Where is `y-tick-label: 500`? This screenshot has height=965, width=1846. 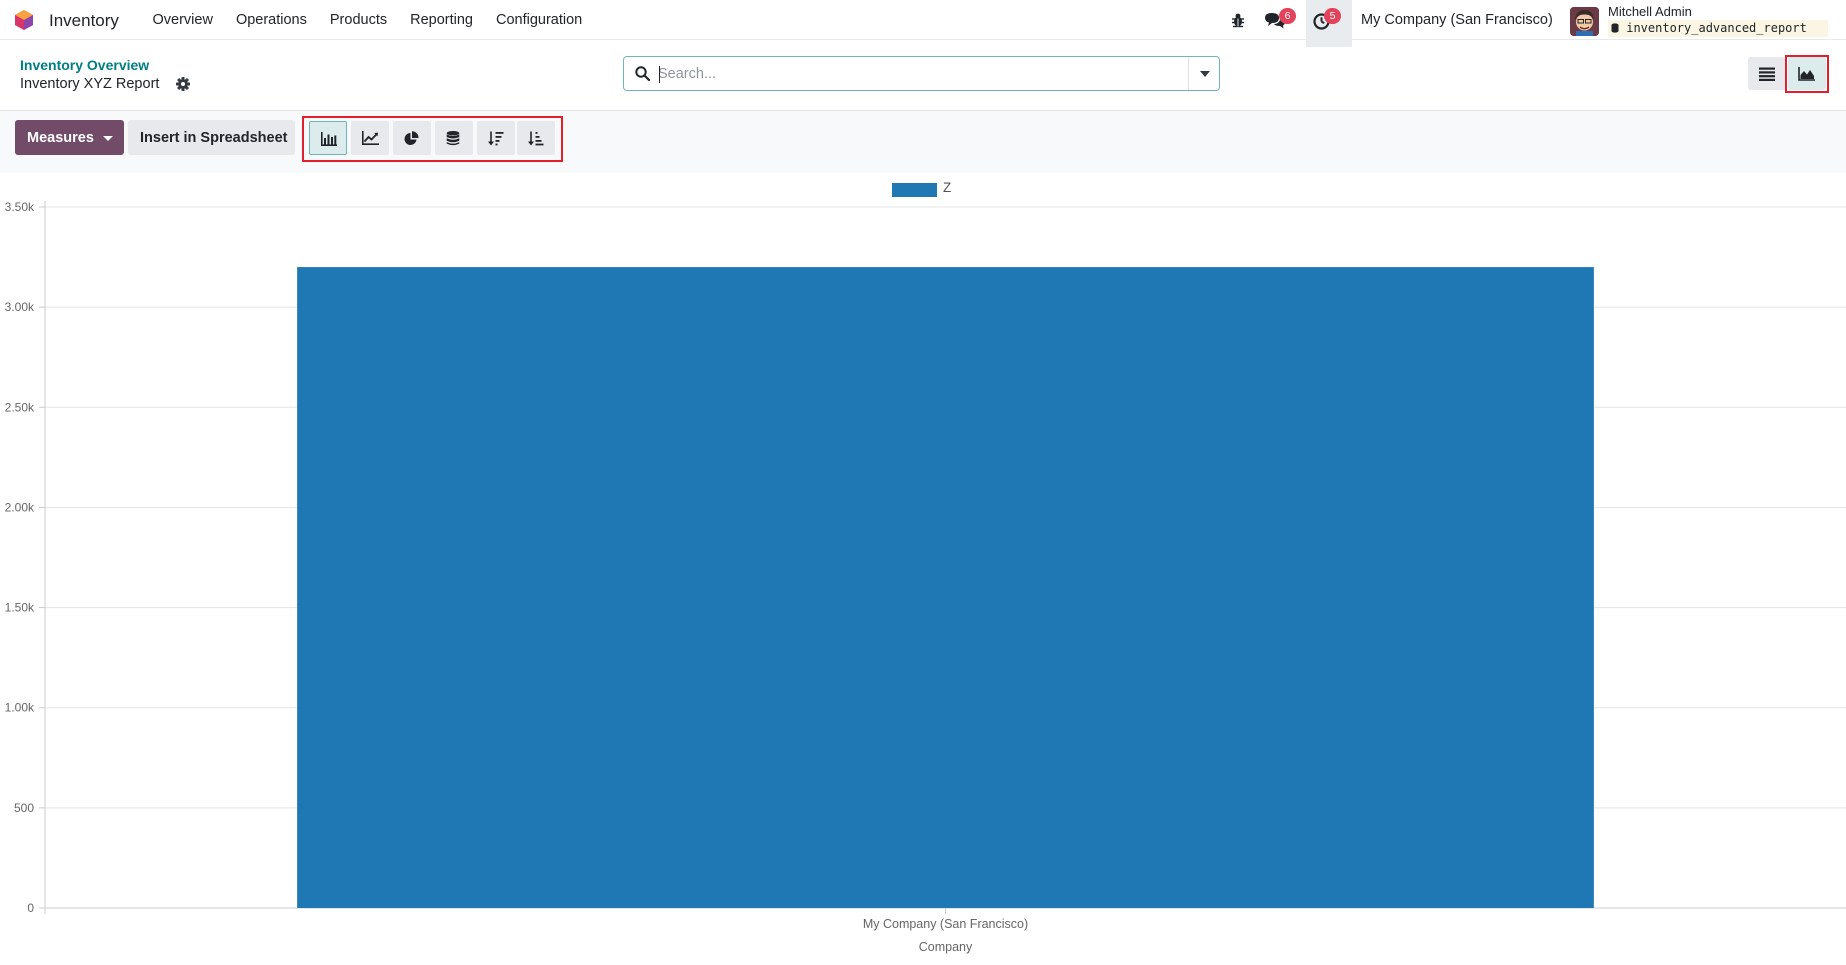 y-tick-label: 500 is located at coordinates (24, 808).